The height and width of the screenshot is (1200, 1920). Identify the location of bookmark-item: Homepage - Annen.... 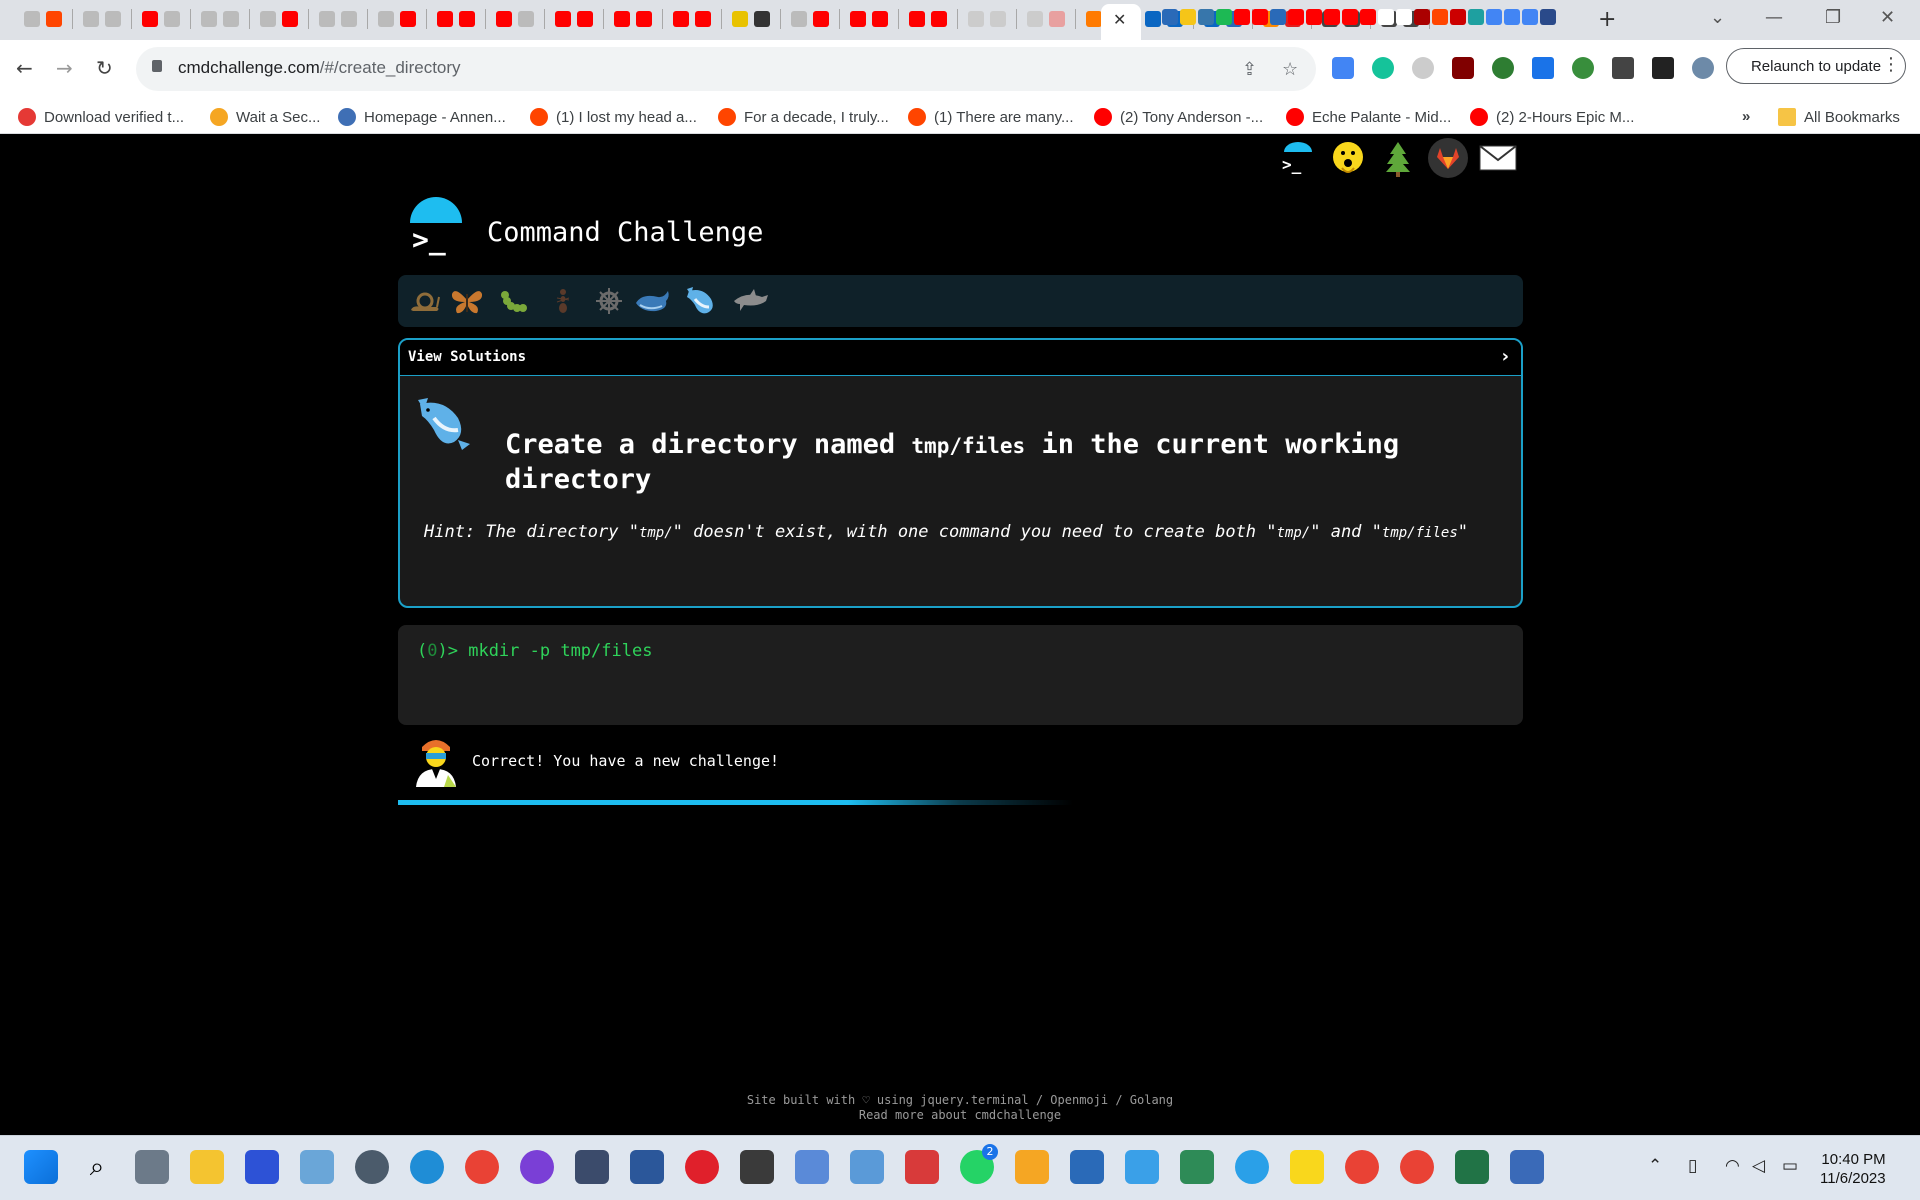
(422, 117).